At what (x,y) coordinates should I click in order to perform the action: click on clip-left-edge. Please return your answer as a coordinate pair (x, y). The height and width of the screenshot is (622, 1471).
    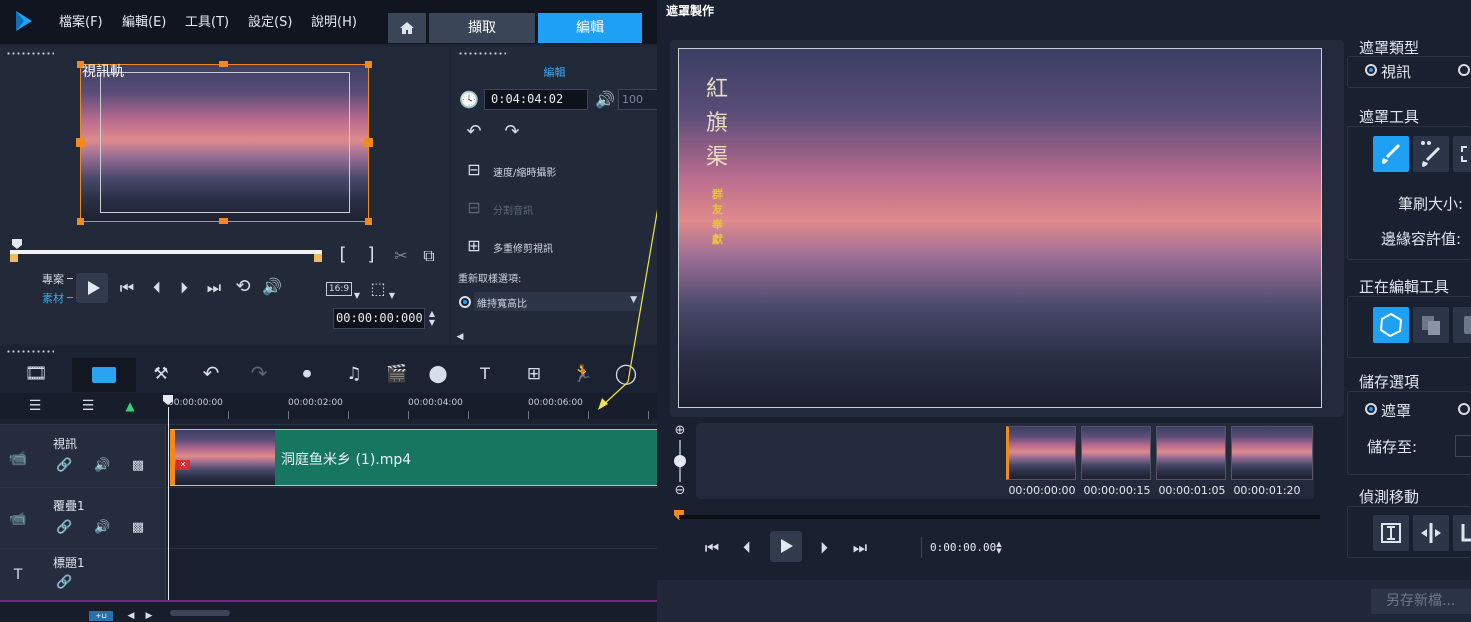
    Looking at the image, I should click on (172, 457).